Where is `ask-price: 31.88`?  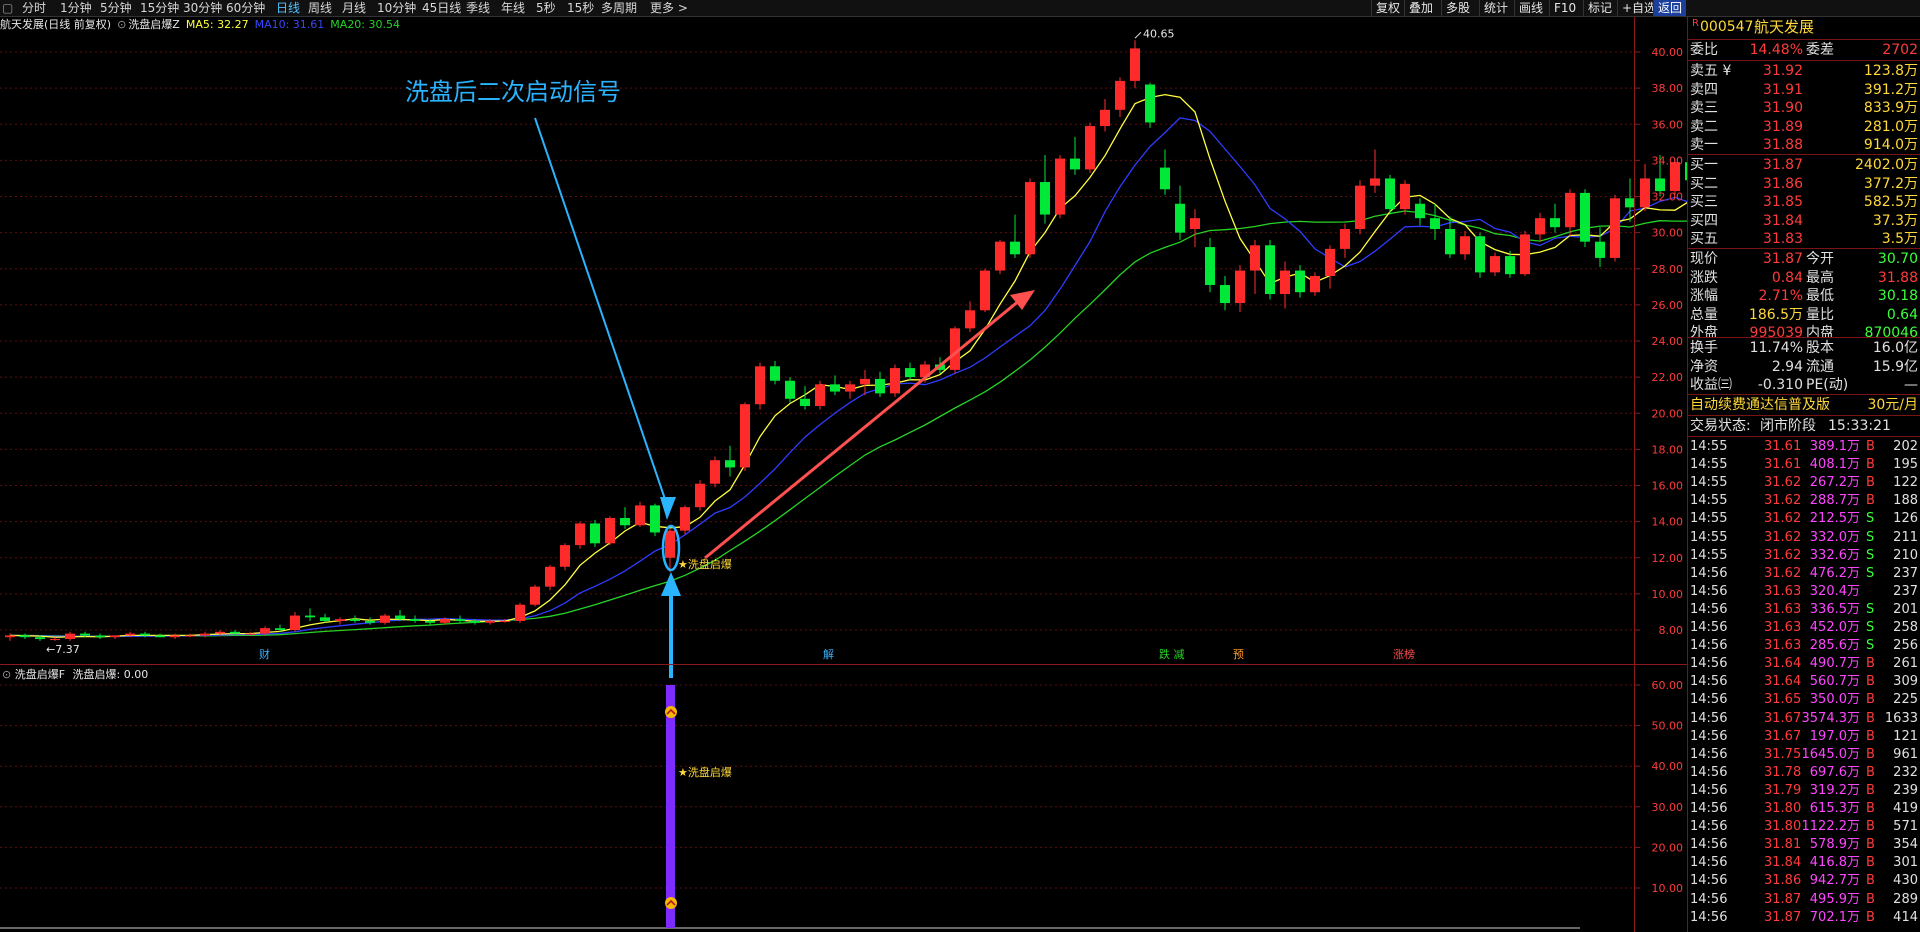 ask-price: 31.88 is located at coordinates (1782, 145).